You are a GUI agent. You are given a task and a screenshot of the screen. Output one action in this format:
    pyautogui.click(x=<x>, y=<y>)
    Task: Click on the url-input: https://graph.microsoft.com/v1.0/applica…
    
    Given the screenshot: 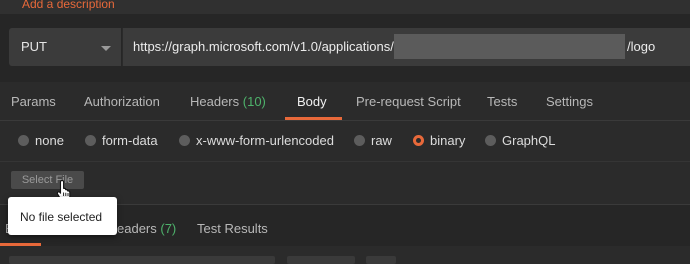 What is the action you would take?
    pyautogui.click(x=406, y=47)
    